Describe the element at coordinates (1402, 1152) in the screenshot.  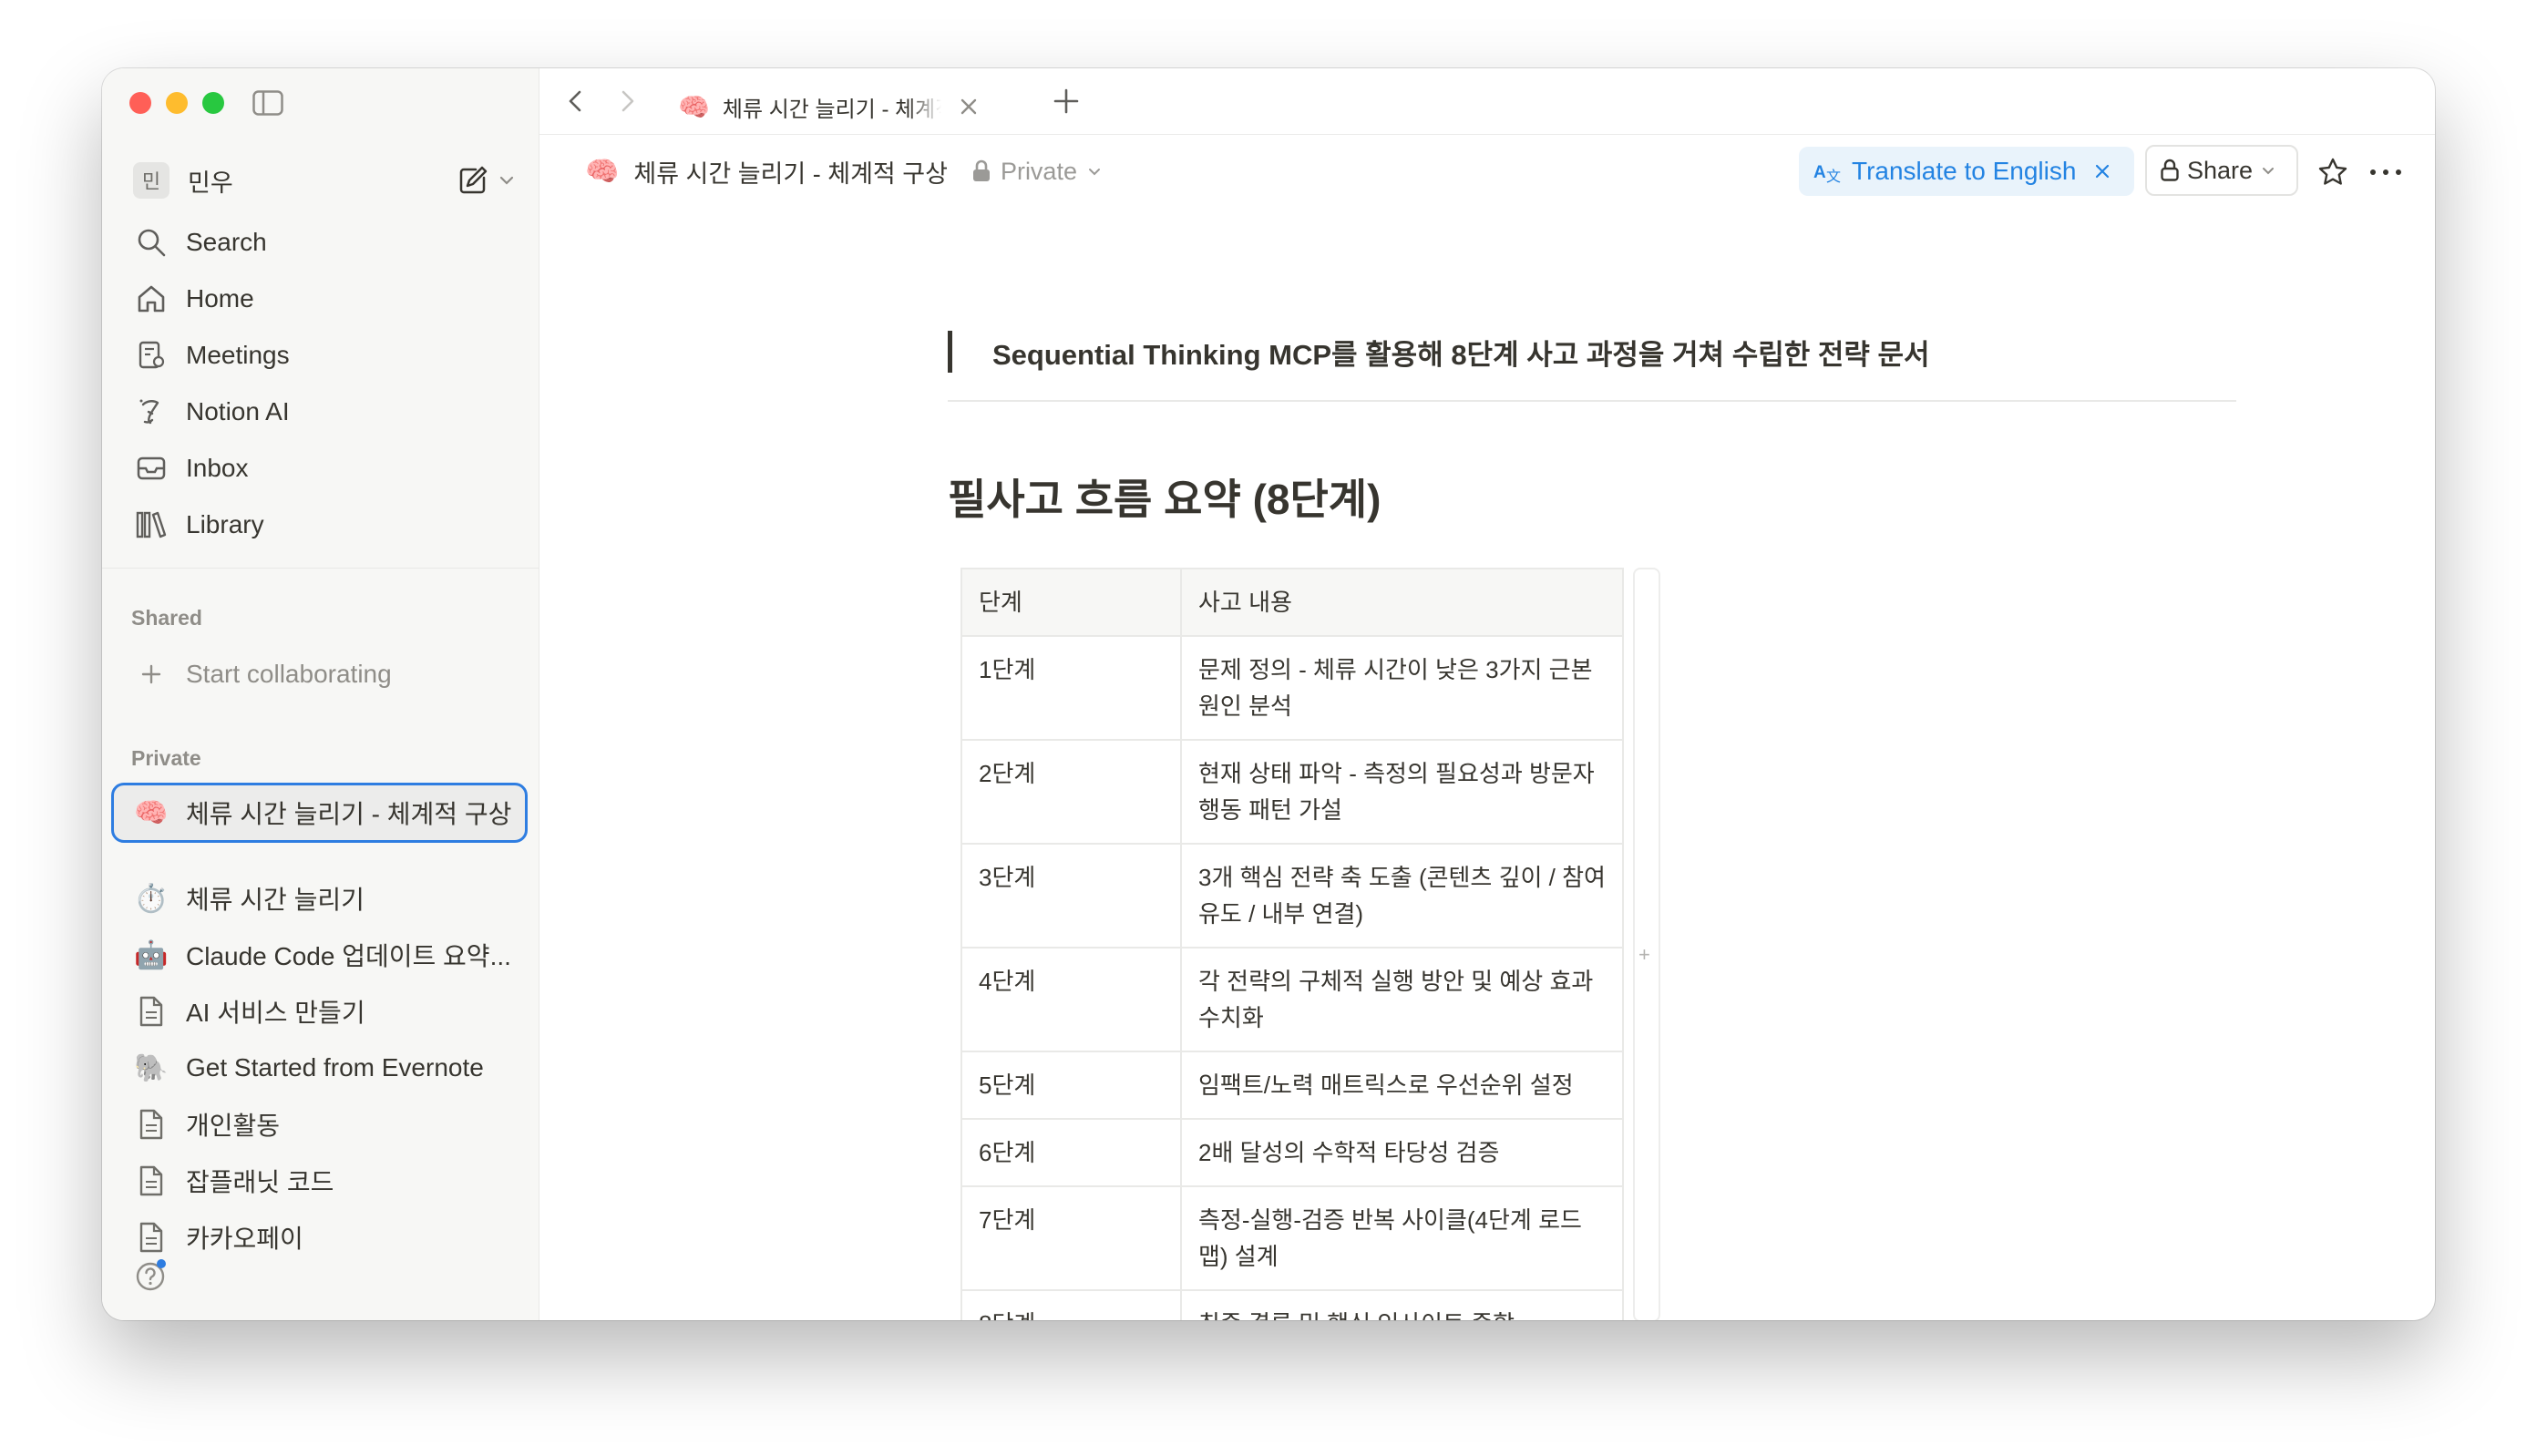
I see `table-cell: 2배 달성의 수학적 타당성 검증` at that location.